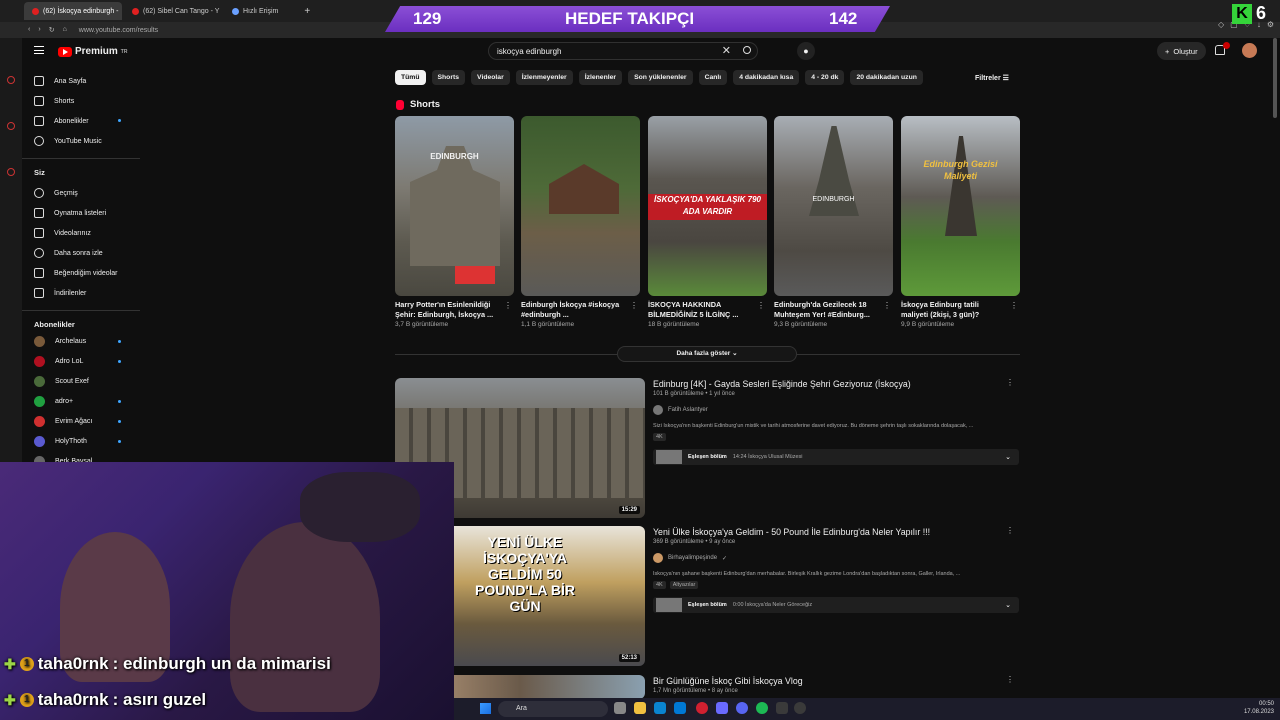  I want to click on url-text: www.youtube.com/results, so click(118, 30).